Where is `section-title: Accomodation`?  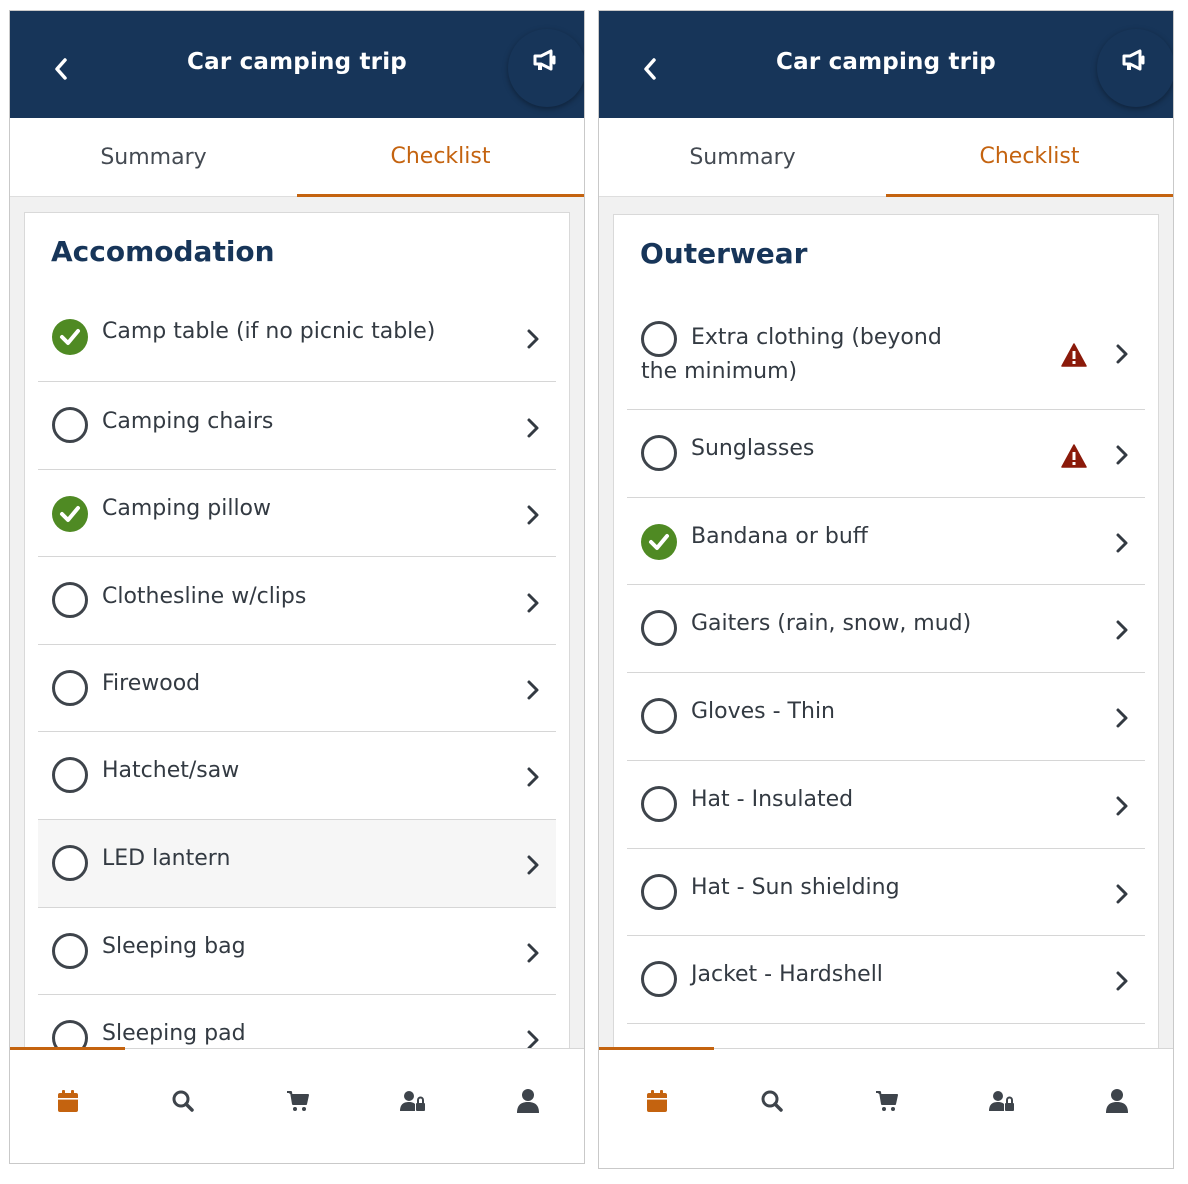
section-title: Accomodation is located at coordinates (163, 251).